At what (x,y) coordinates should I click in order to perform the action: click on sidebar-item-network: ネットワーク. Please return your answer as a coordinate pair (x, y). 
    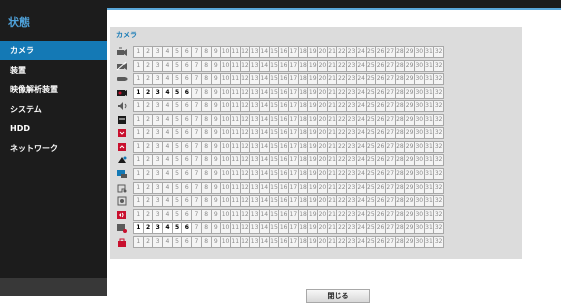
    Looking at the image, I should click on (53, 148).